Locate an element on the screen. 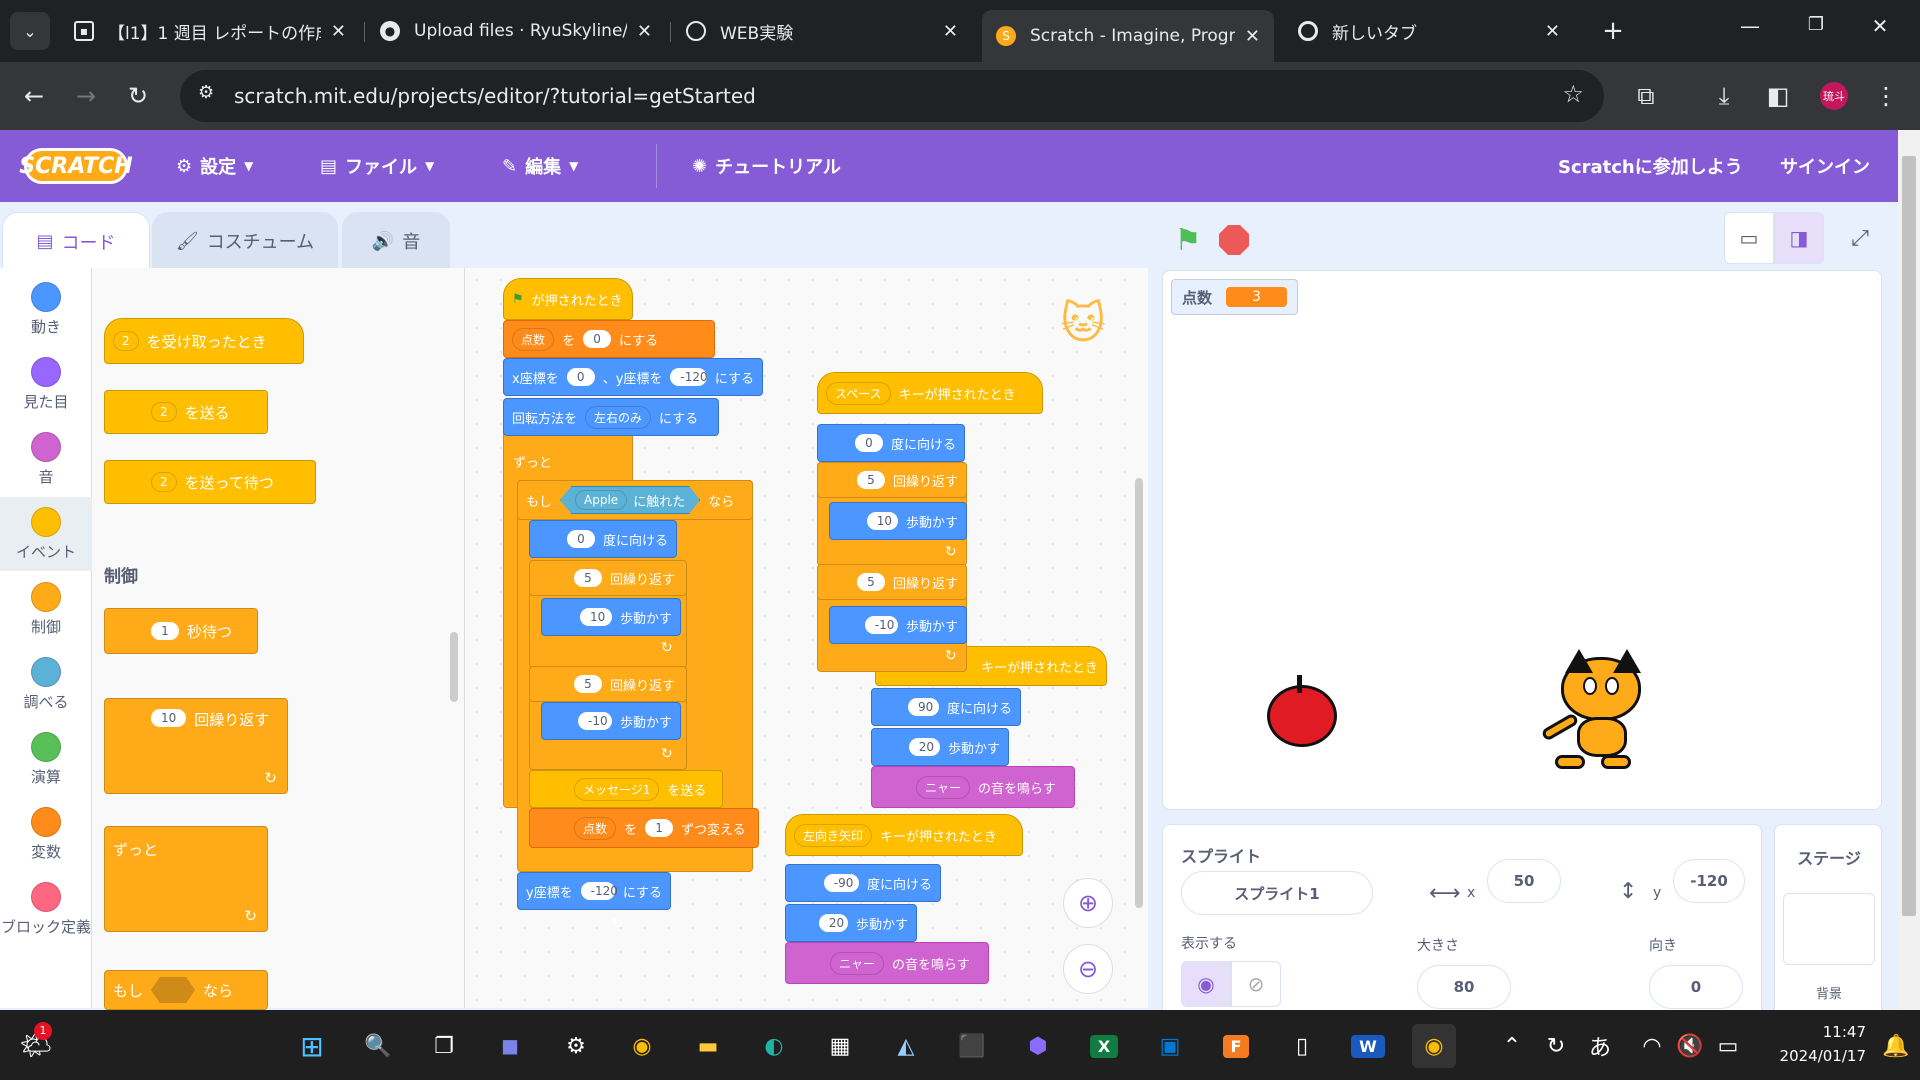 The height and width of the screenshot is (1080, 1920). stage-selector-panel: ステージ 背景 is located at coordinates (1828, 919).